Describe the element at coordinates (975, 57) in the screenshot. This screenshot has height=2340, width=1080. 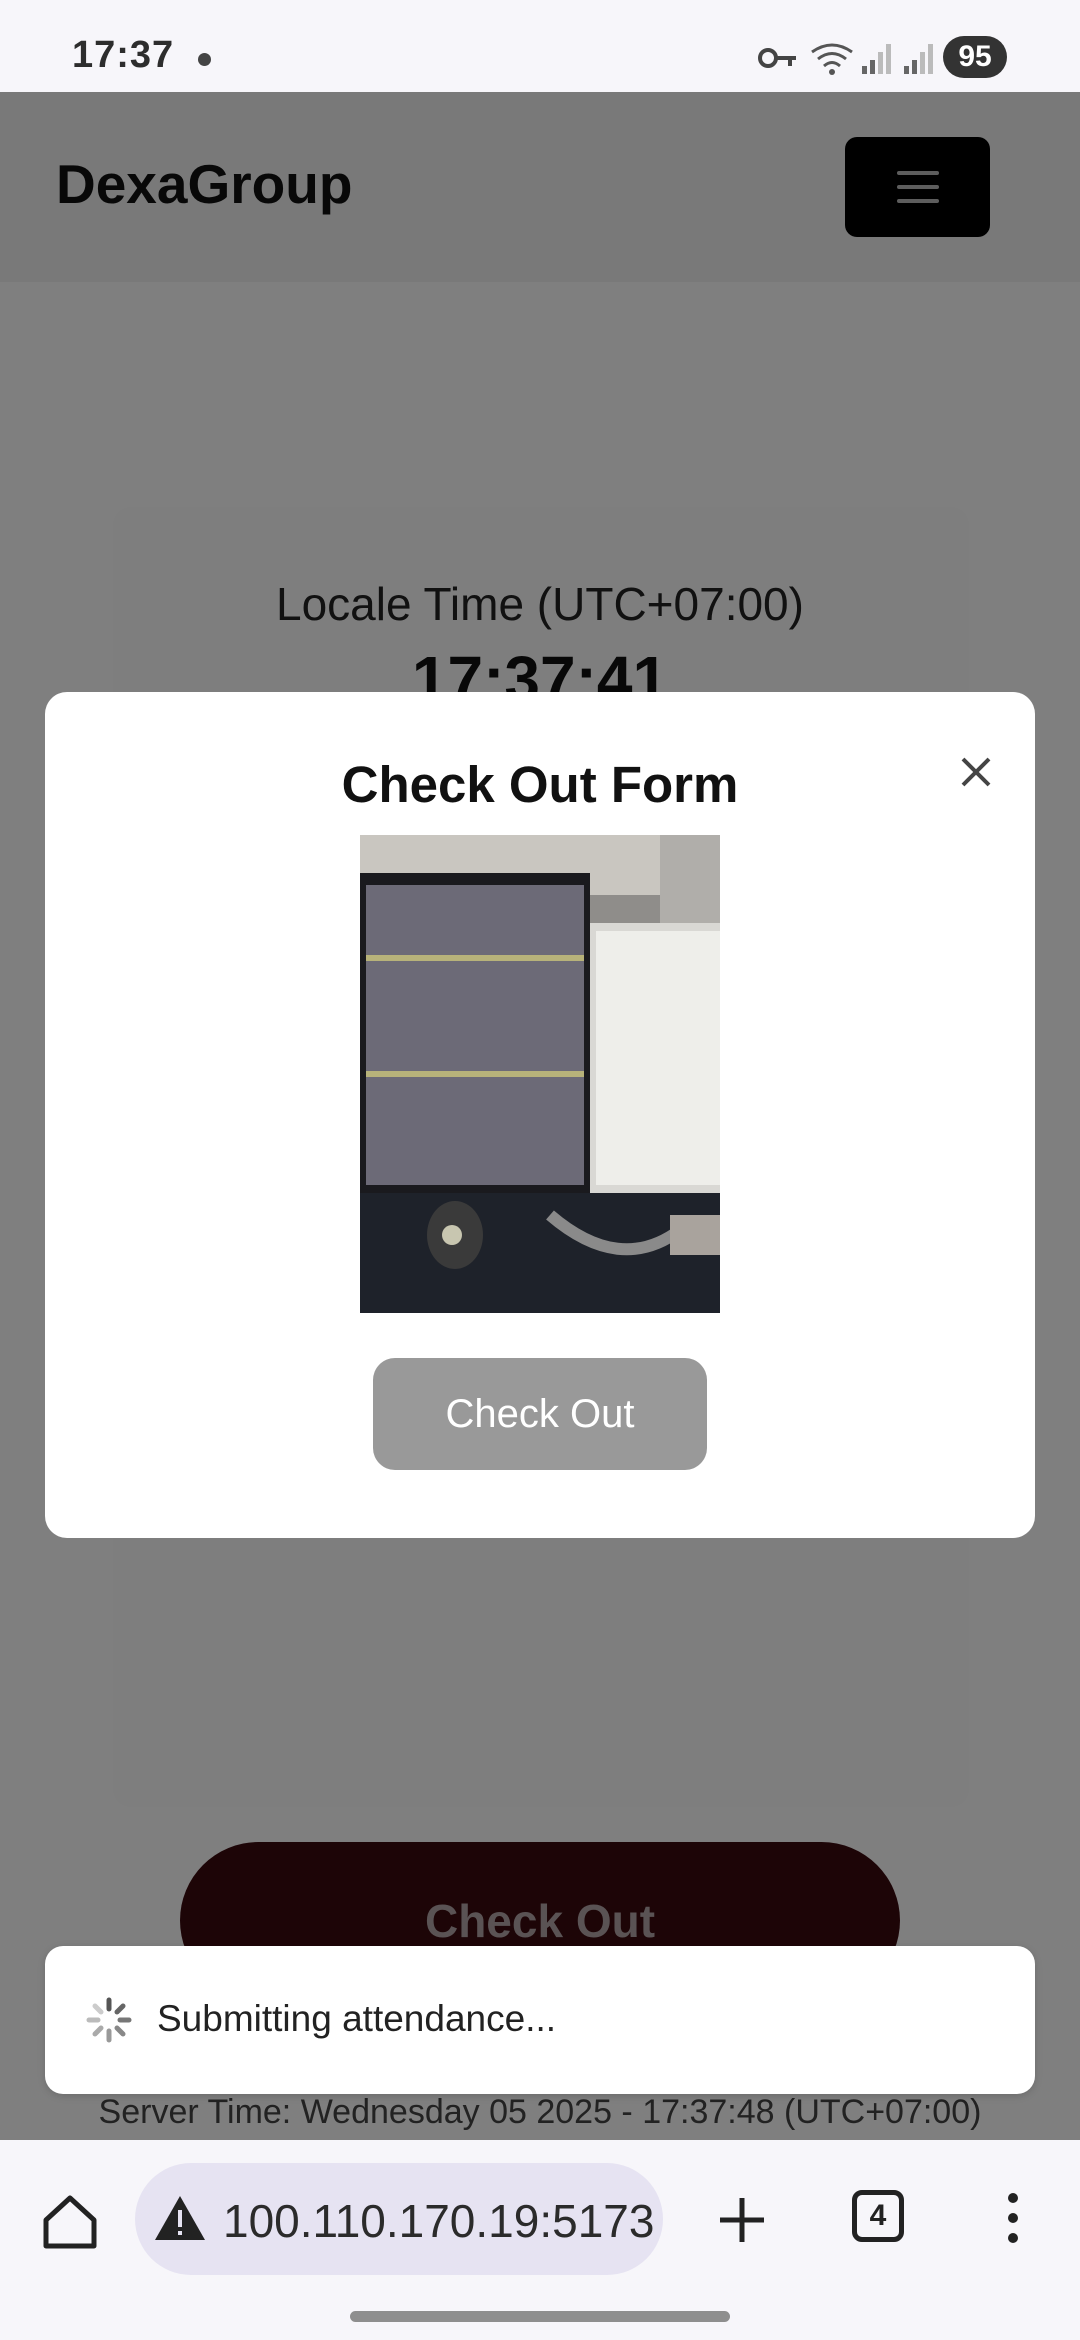
I see `battery-indicator: 95` at that location.